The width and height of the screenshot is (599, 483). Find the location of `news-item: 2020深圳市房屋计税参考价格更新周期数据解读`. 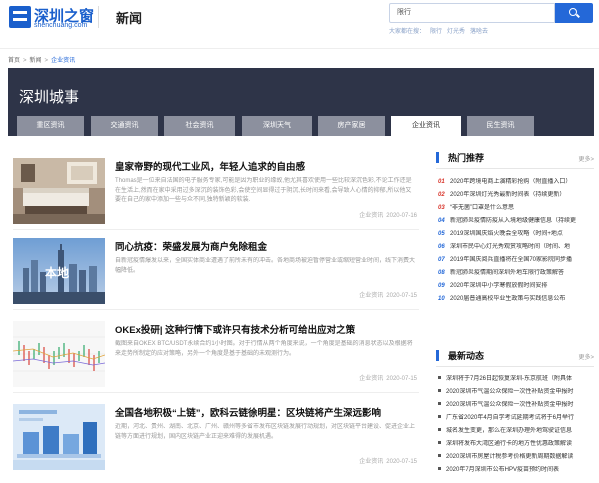

news-item: 2020深圳市房屋计税参考价格更新周期数据解读 is located at coordinates (516, 457).